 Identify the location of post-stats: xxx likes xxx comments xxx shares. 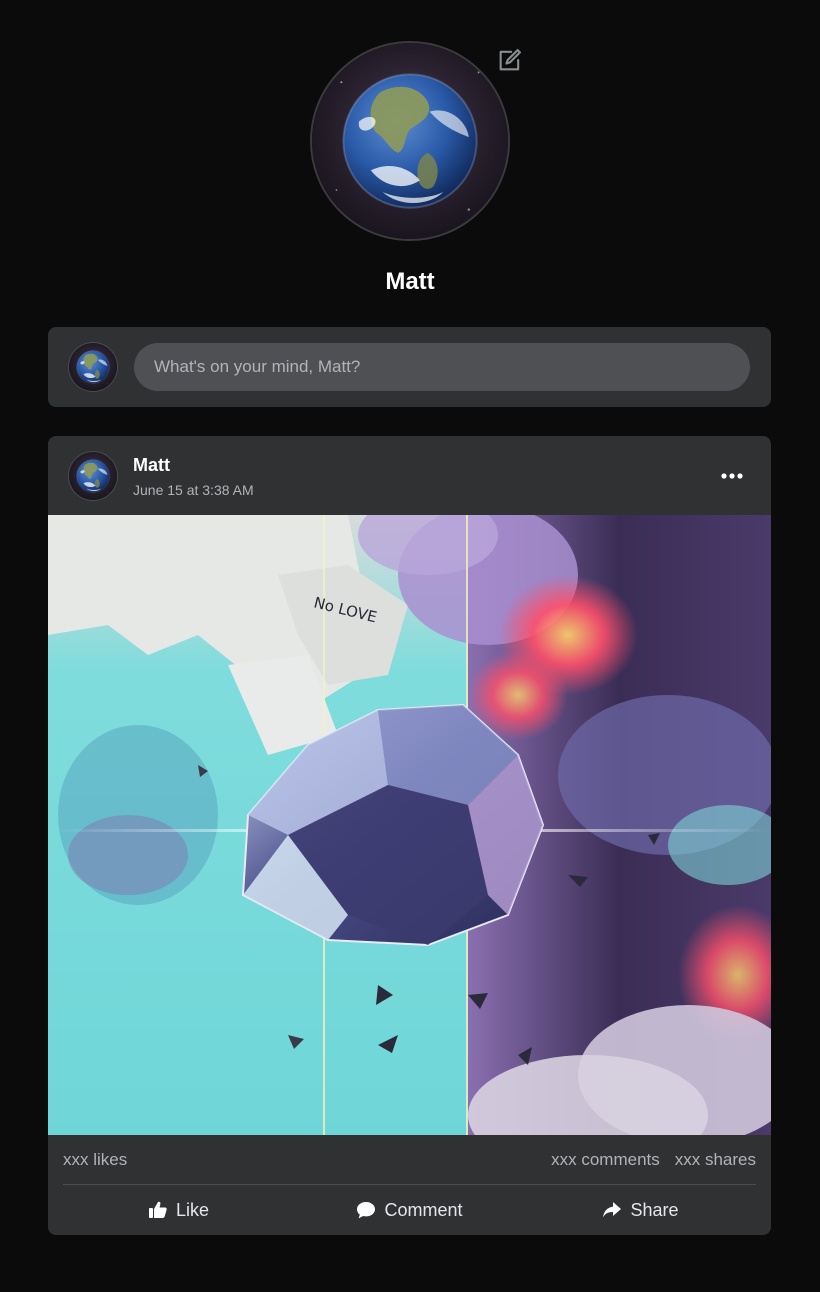
(409, 1161).